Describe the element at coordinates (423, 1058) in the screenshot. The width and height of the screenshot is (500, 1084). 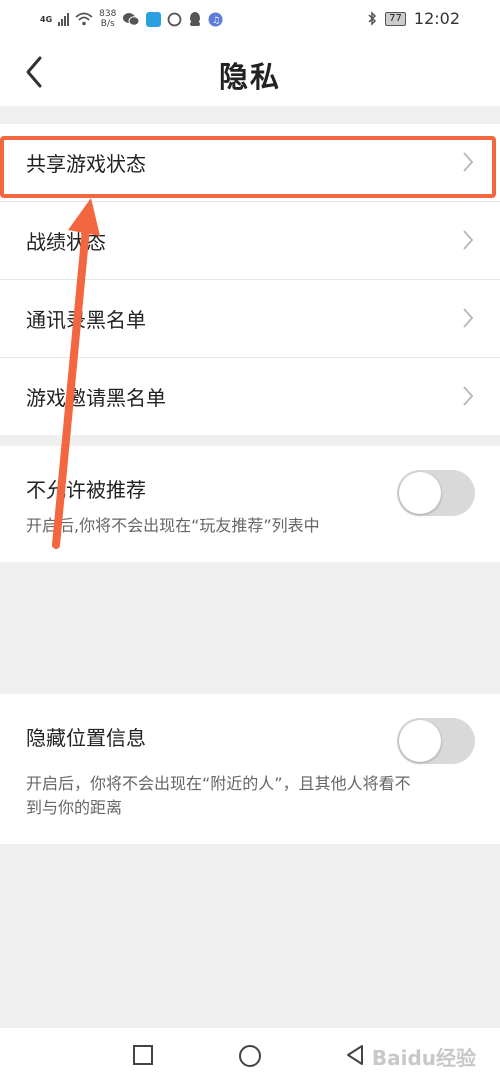
I see `watermark-logo: Baidu经验` at that location.